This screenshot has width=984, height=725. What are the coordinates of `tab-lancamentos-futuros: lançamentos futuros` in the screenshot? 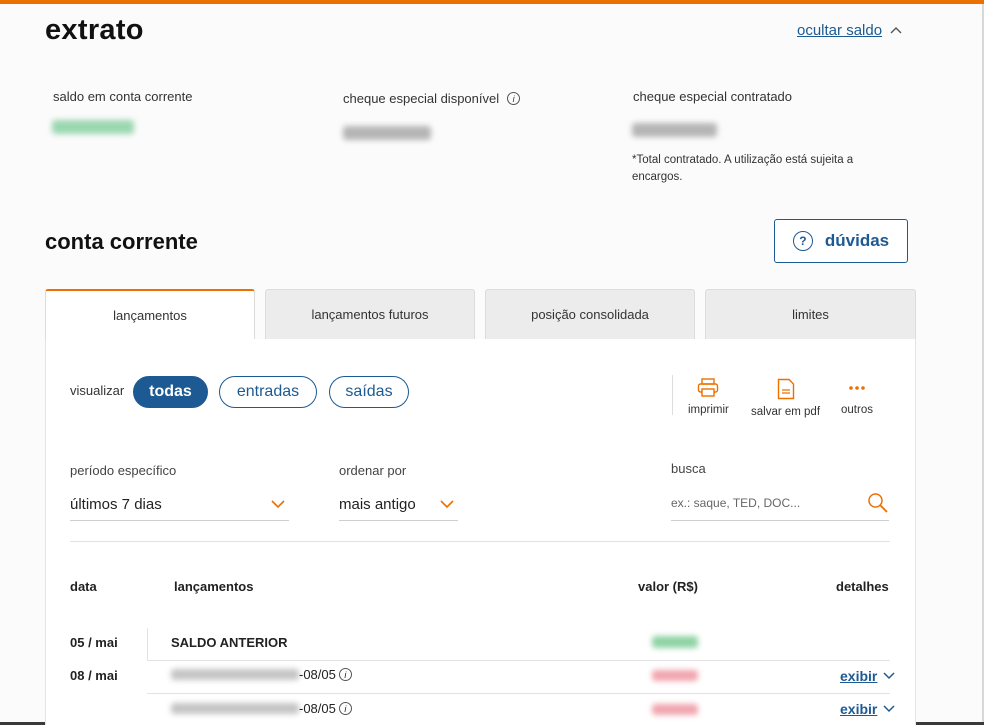 It's located at (370, 314).